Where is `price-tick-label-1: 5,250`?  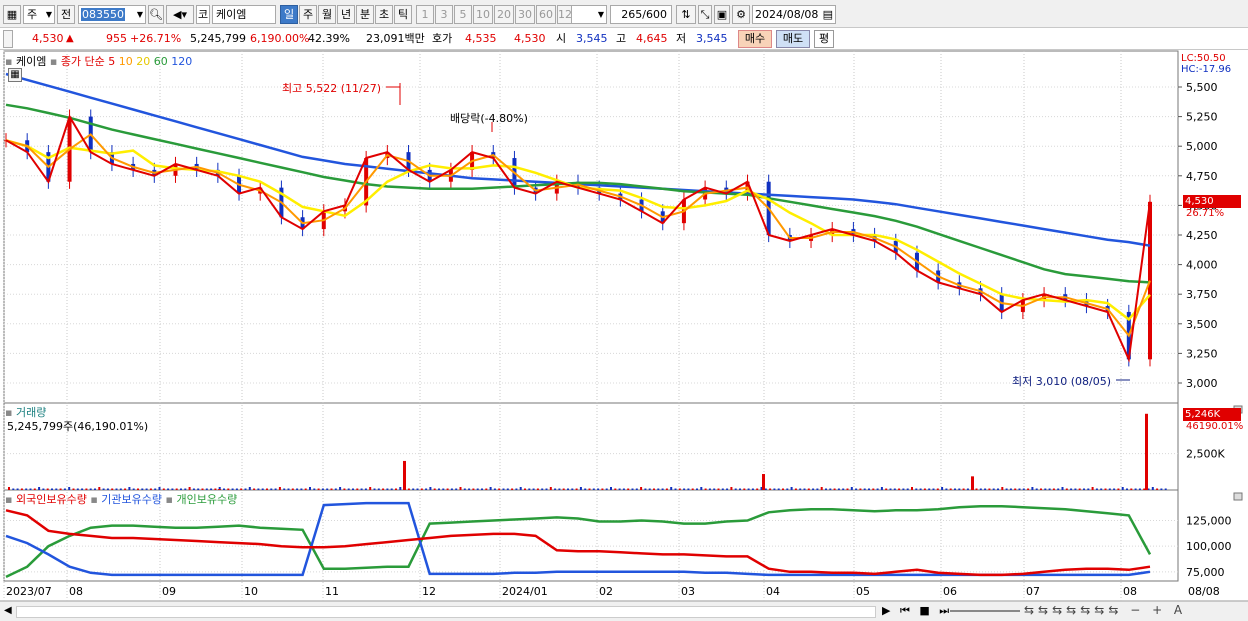
price-tick-label-1: 5,250 is located at coordinates (1202, 117).